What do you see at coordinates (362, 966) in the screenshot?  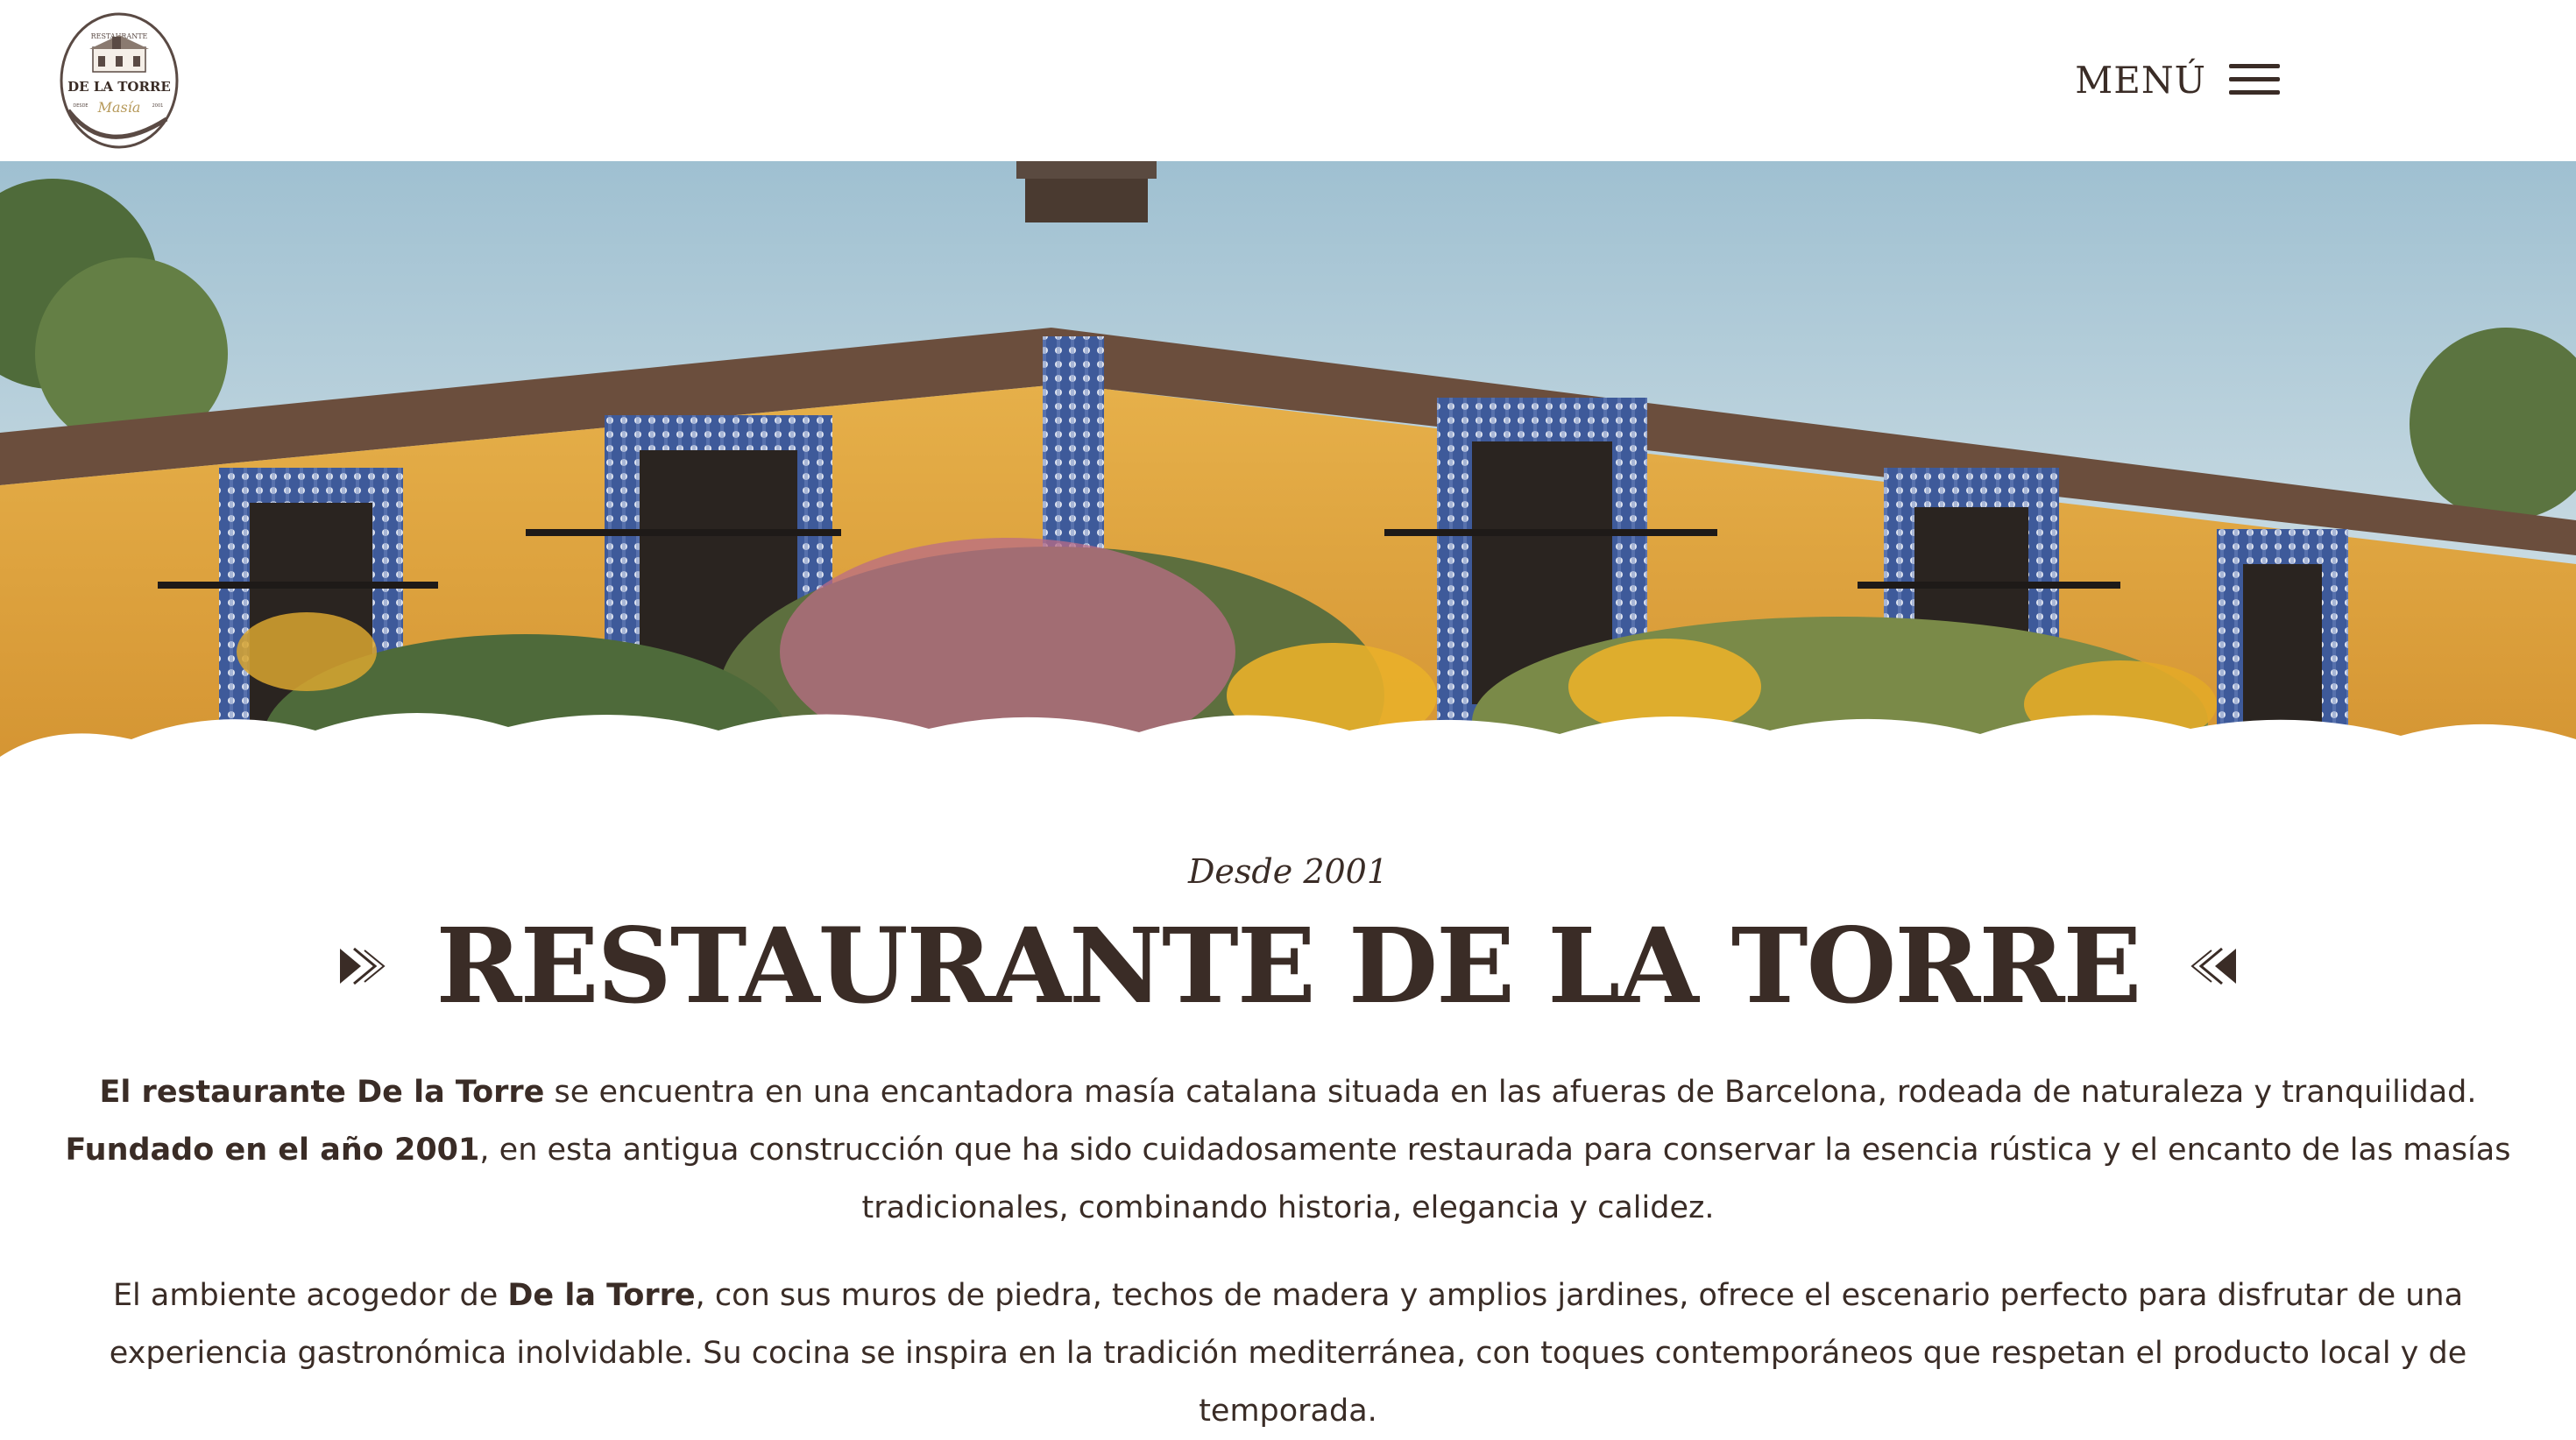 I see `left-arrow-ornament-icon` at bounding box center [362, 966].